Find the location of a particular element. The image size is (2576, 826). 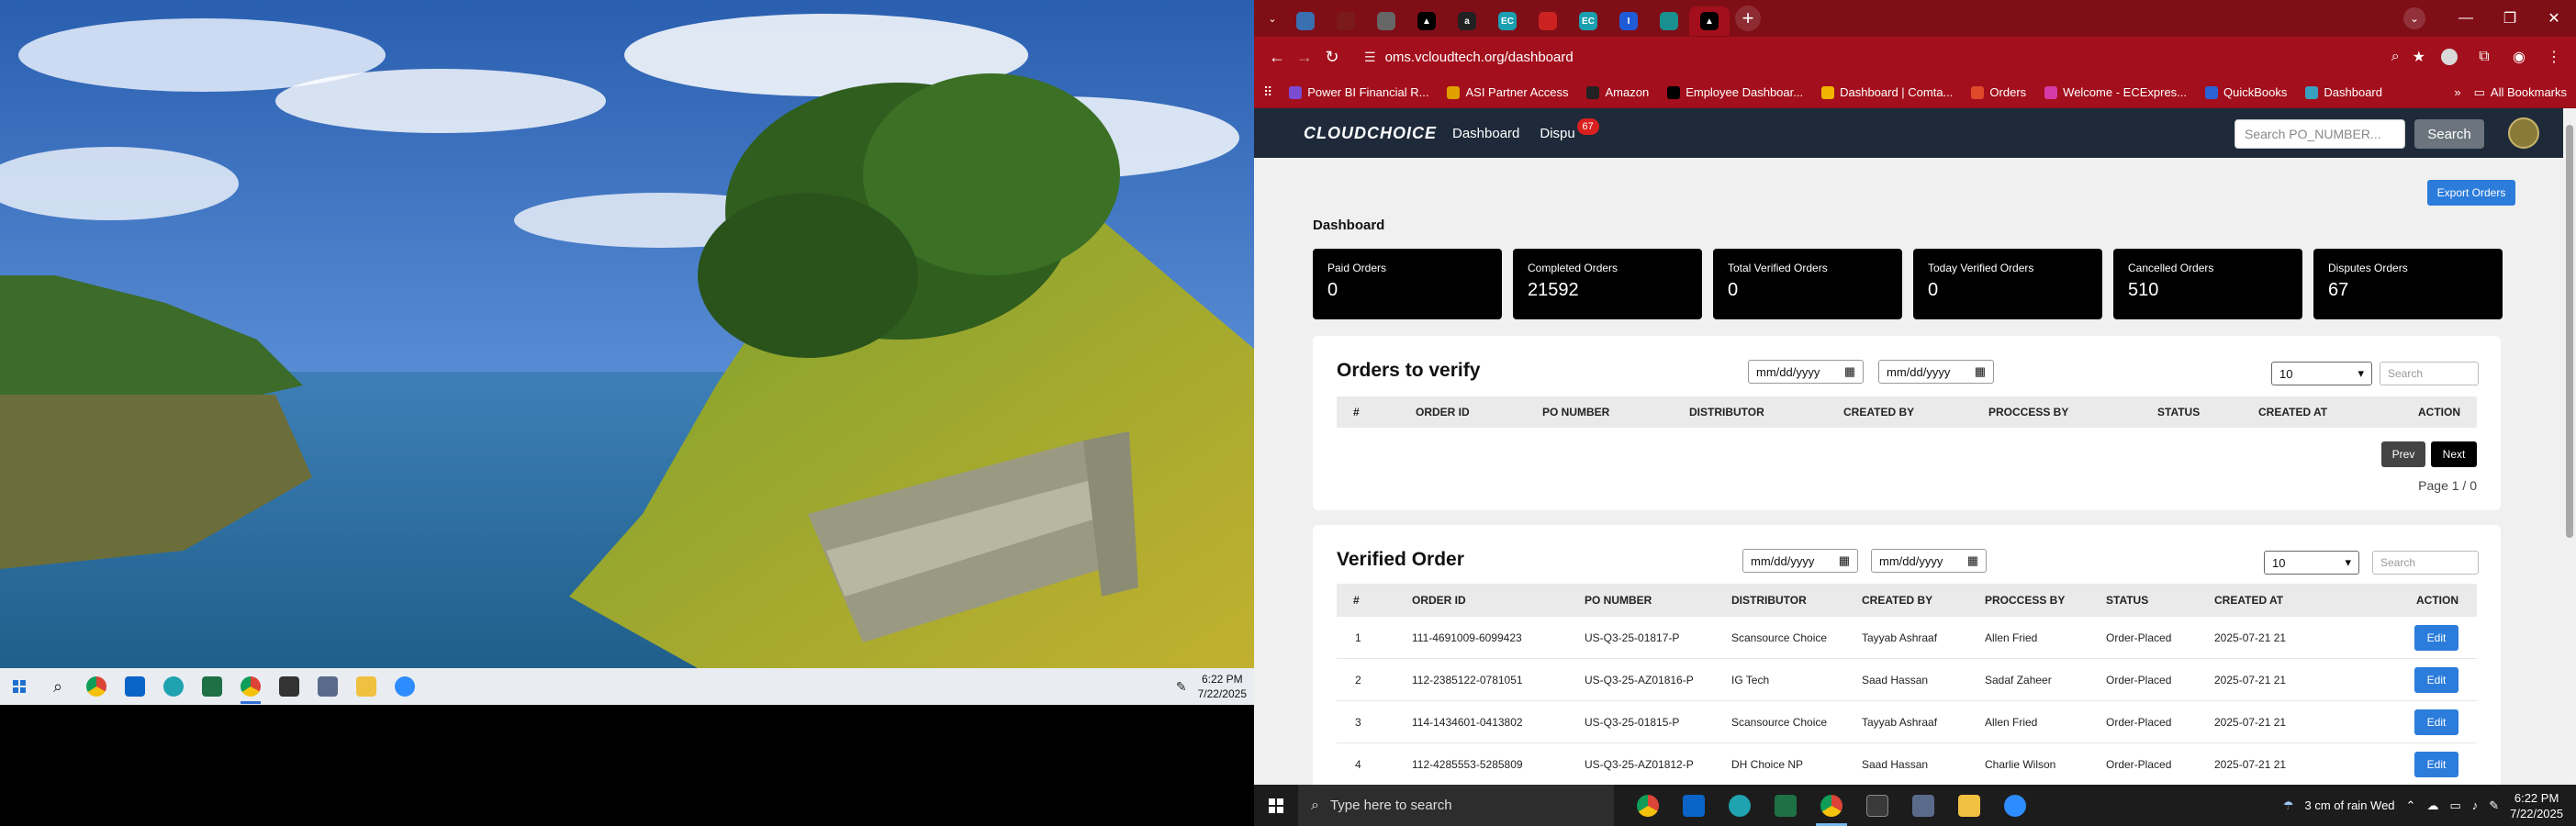

all-bookmarks: ▭ All Bookmarks is located at coordinates (2520, 92).